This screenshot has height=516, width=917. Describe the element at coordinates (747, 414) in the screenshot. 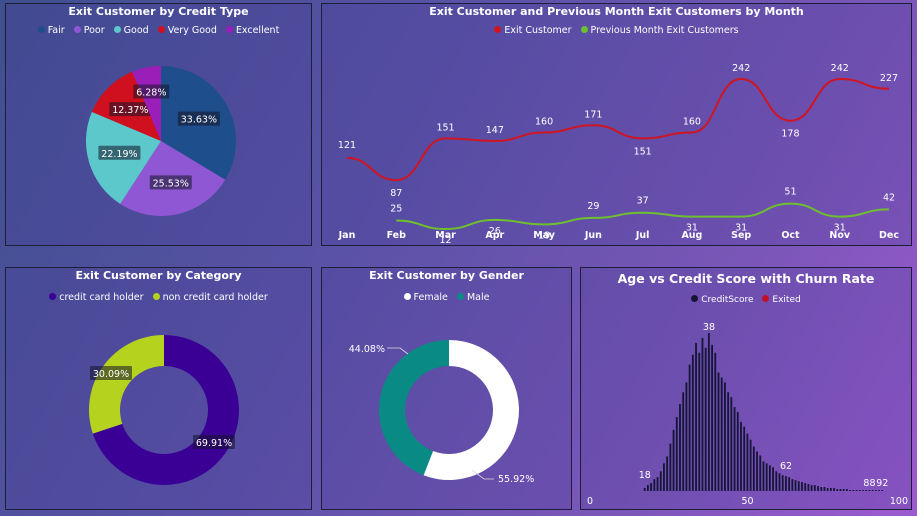

I see `age-credit-histogram: 18 38 62 88 92 0 50 100` at that location.